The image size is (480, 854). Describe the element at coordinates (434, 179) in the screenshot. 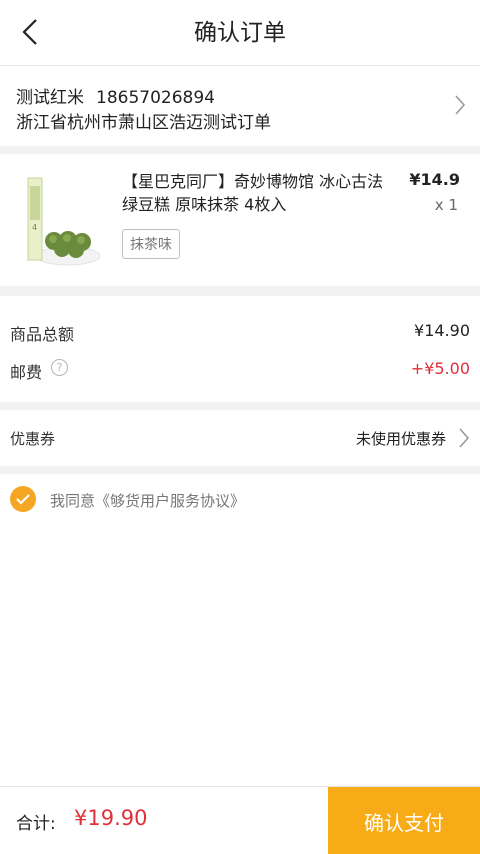

I see `product-price: ¥14.9` at that location.